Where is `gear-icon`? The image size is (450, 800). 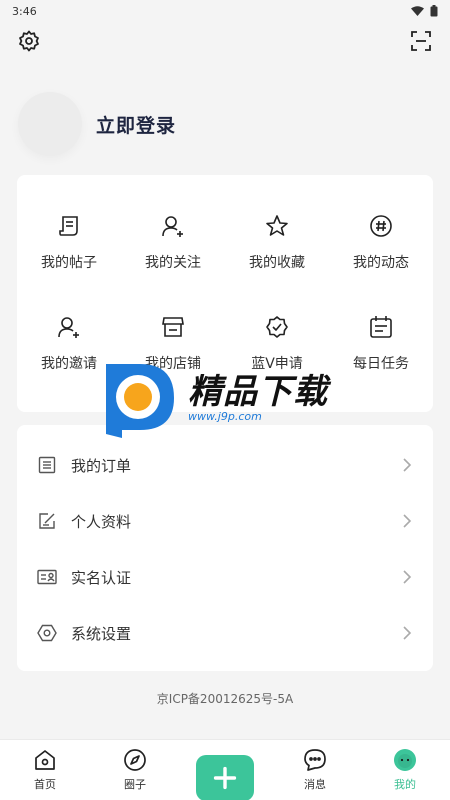
gear-icon is located at coordinates (29, 41).